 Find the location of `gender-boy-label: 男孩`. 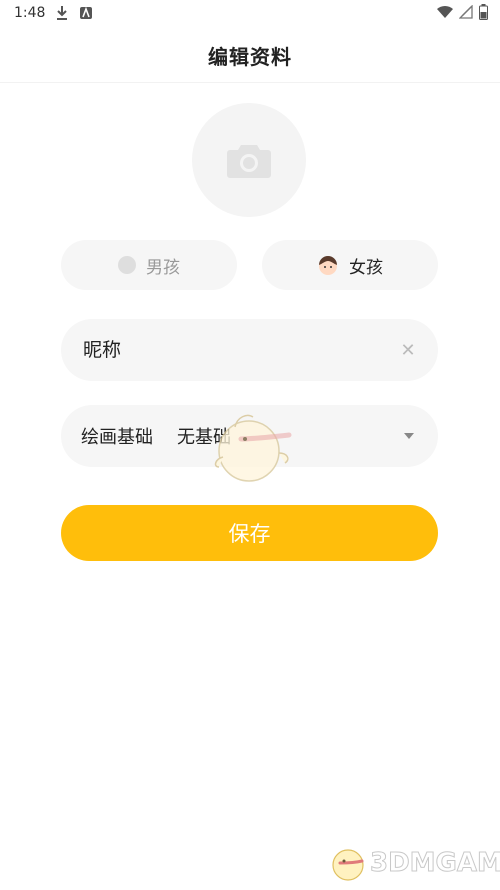

gender-boy-label: 男孩 is located at coordinates (163, 267).